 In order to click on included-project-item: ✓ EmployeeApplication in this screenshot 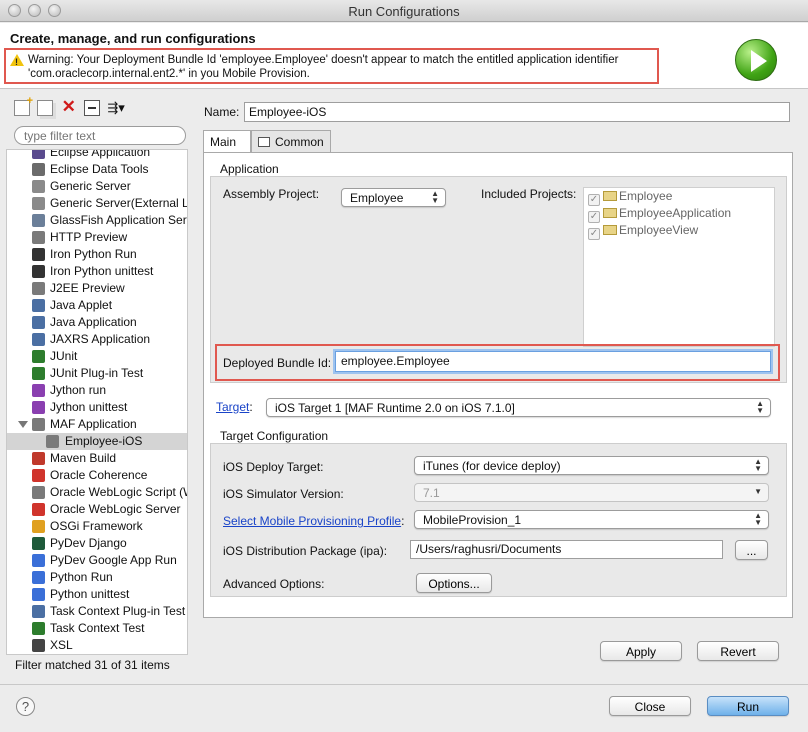, I will do `click(659, 214)`.